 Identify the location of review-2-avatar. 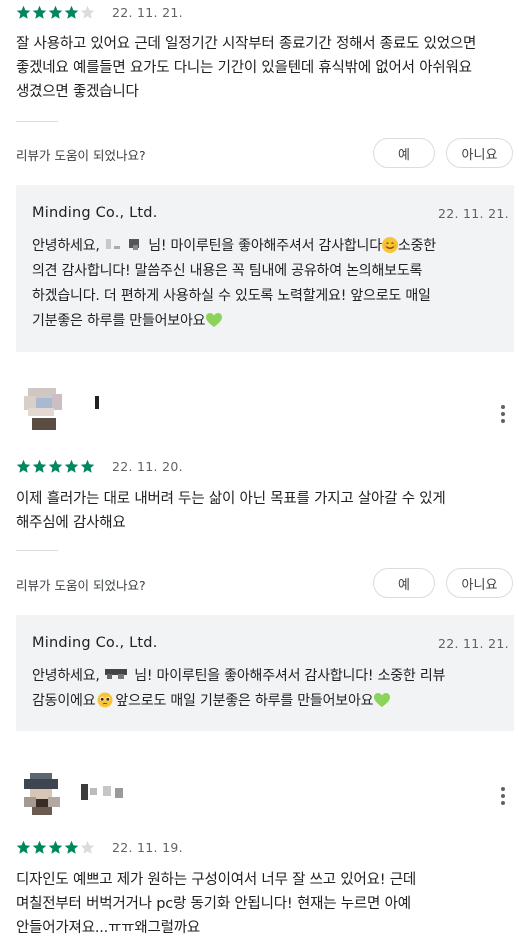
(43, 409).